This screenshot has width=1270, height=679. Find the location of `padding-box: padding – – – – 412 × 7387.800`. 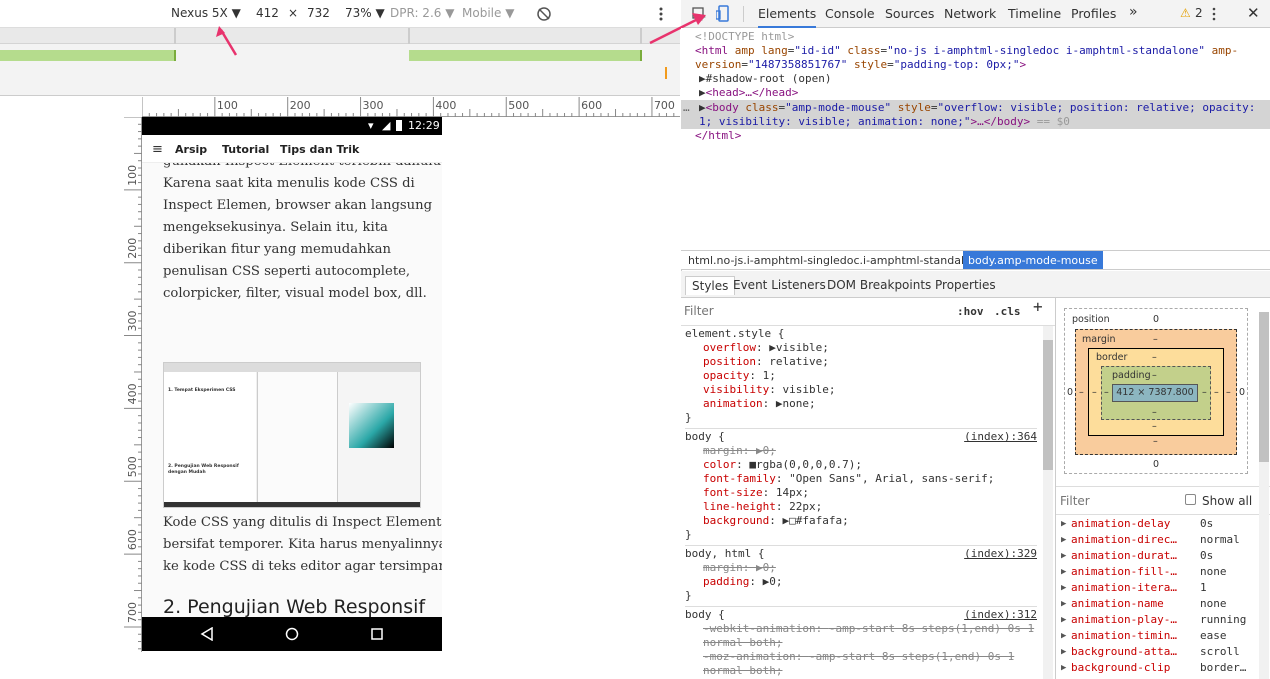

padding-box: padding – – – – 412 × 7387.800 is located at coordinates (1156, 393).